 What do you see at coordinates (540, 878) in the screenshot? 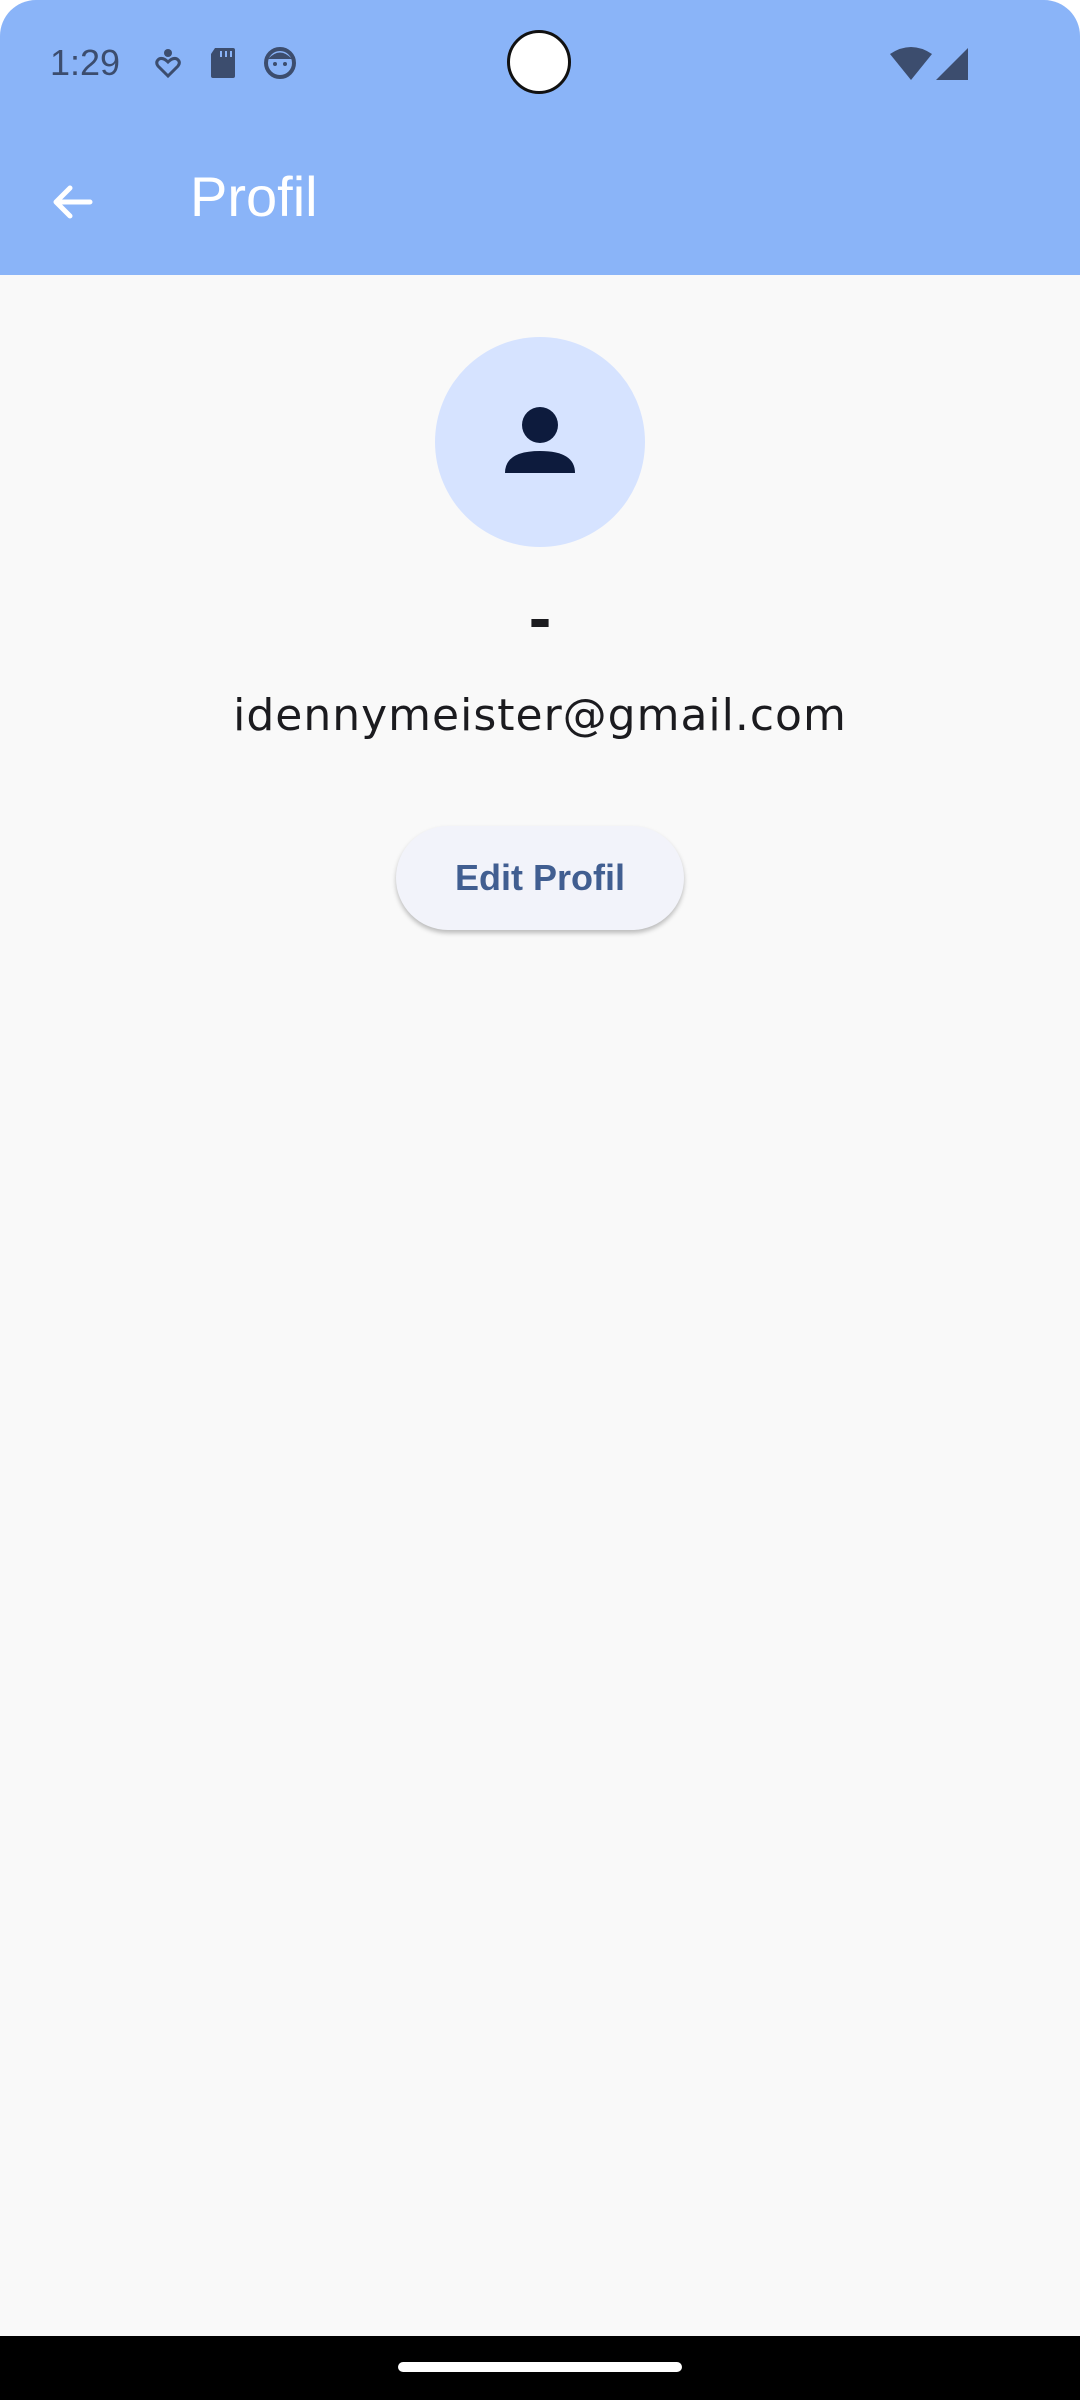
I see `edit-profile-button: Edit Profil` at bounding box center [540, 878].